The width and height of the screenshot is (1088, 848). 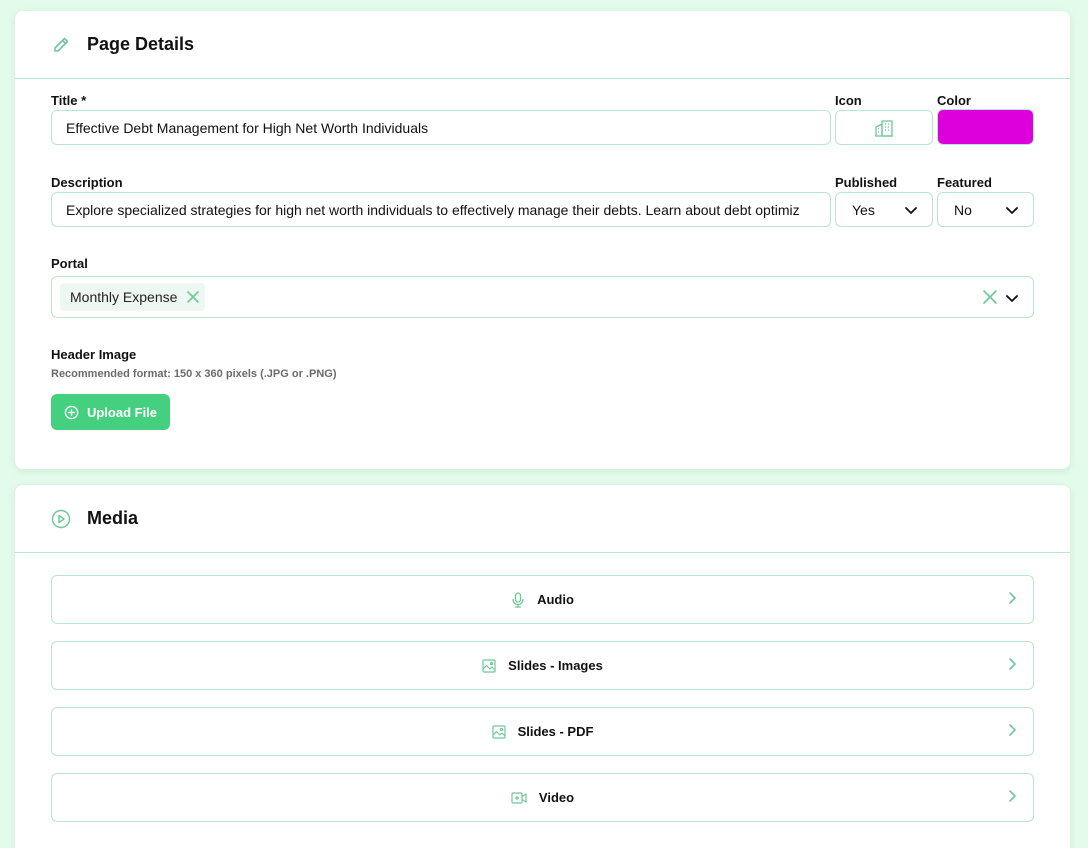 I want to click on published-value: Yes, so click(x=863, y=209).